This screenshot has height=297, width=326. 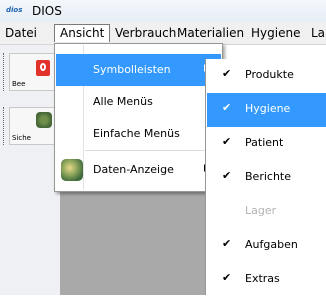 I want to click on submenu-item-label: Aufgaben, so click(x=271, y=244).